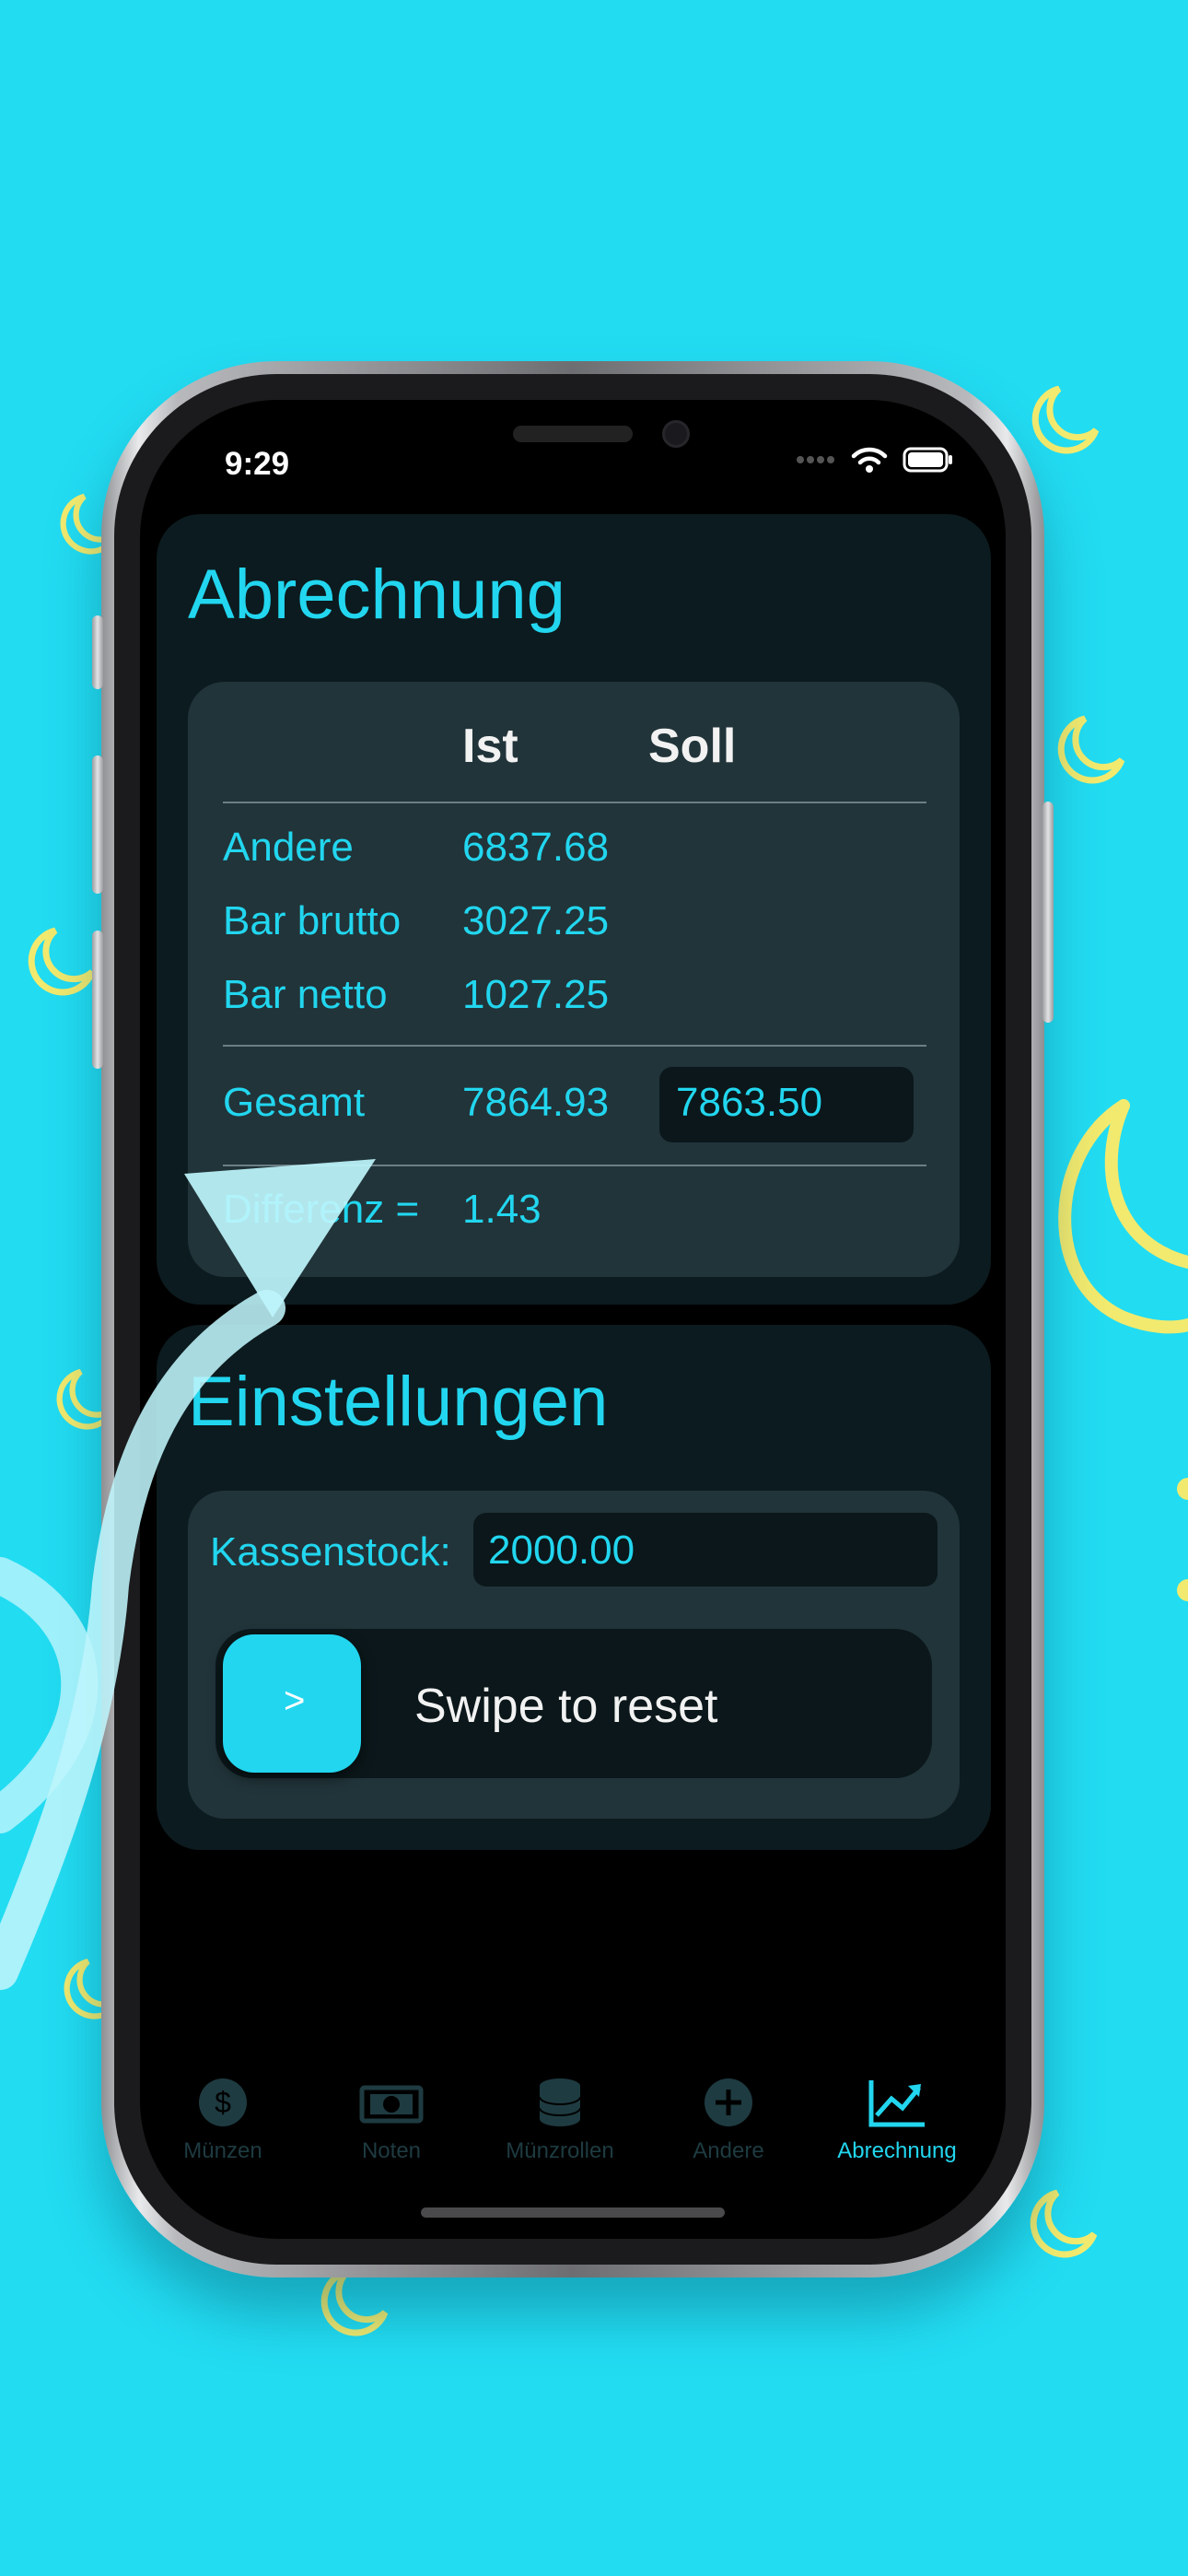 The image size is (1188, 2576). Describe the element at coordinates (188, 1574) in the screenshot. I see `swirl-arrow-decoration` at that location.